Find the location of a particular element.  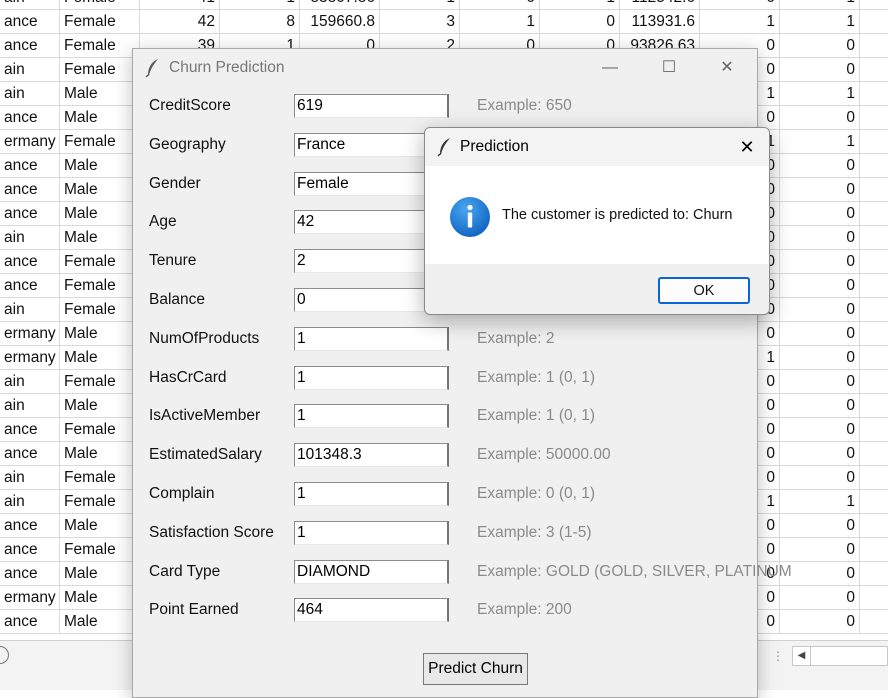

ok-button: OK is located at coordinates (704, 290).